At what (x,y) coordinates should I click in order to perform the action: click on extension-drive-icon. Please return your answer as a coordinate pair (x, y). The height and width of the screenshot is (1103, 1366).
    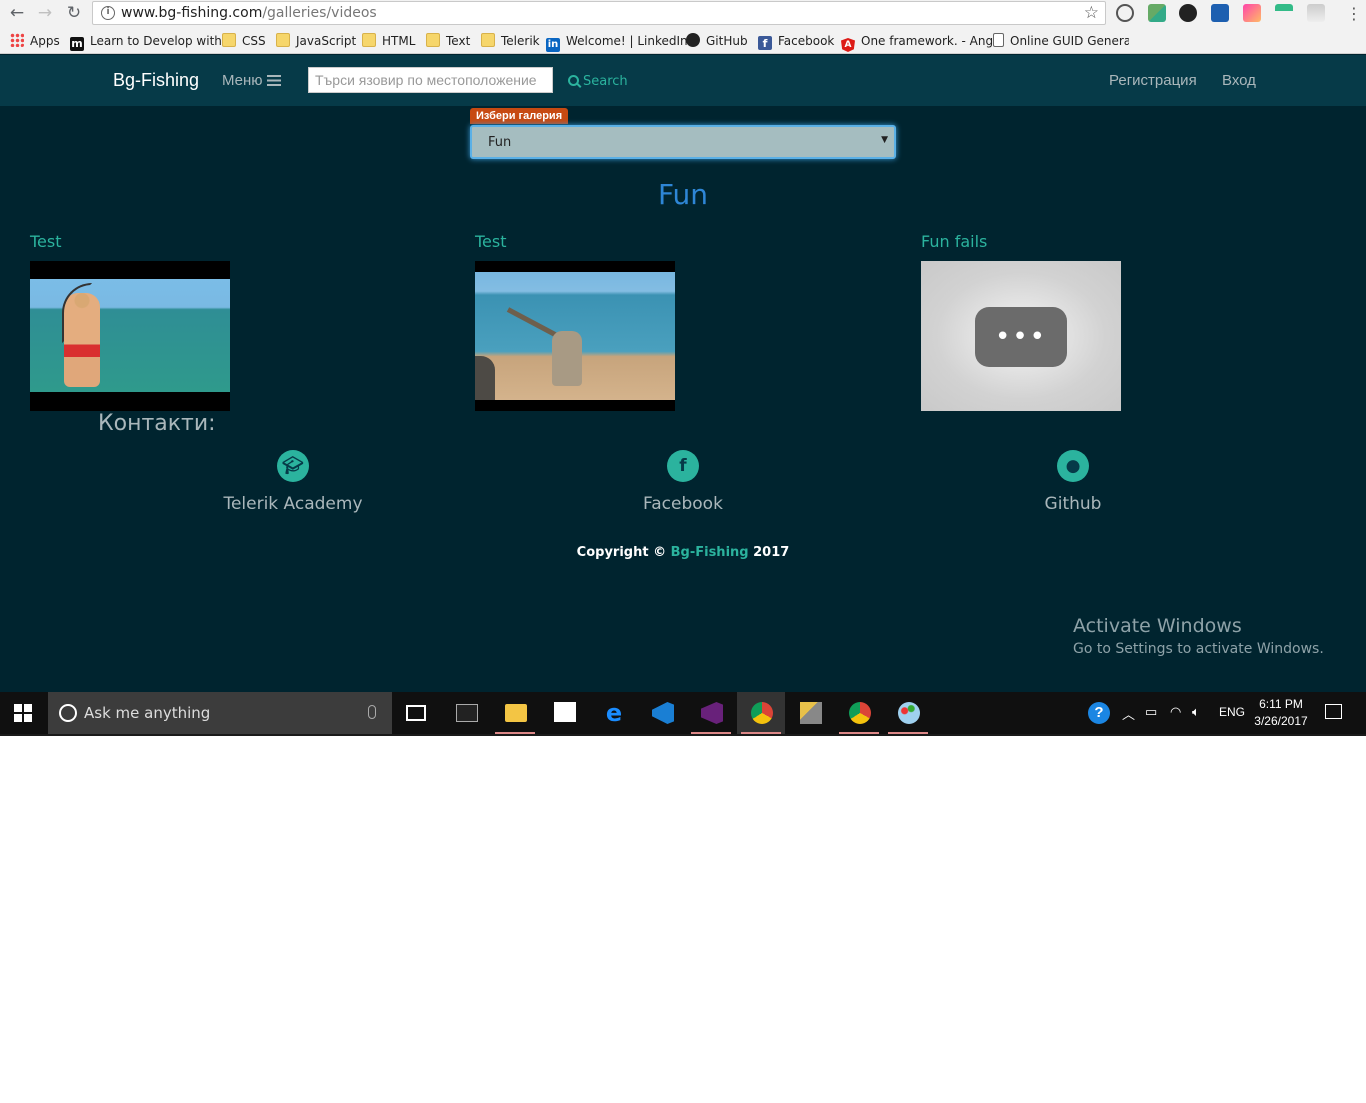
    Looking at the image, I should click on (1316, 13).